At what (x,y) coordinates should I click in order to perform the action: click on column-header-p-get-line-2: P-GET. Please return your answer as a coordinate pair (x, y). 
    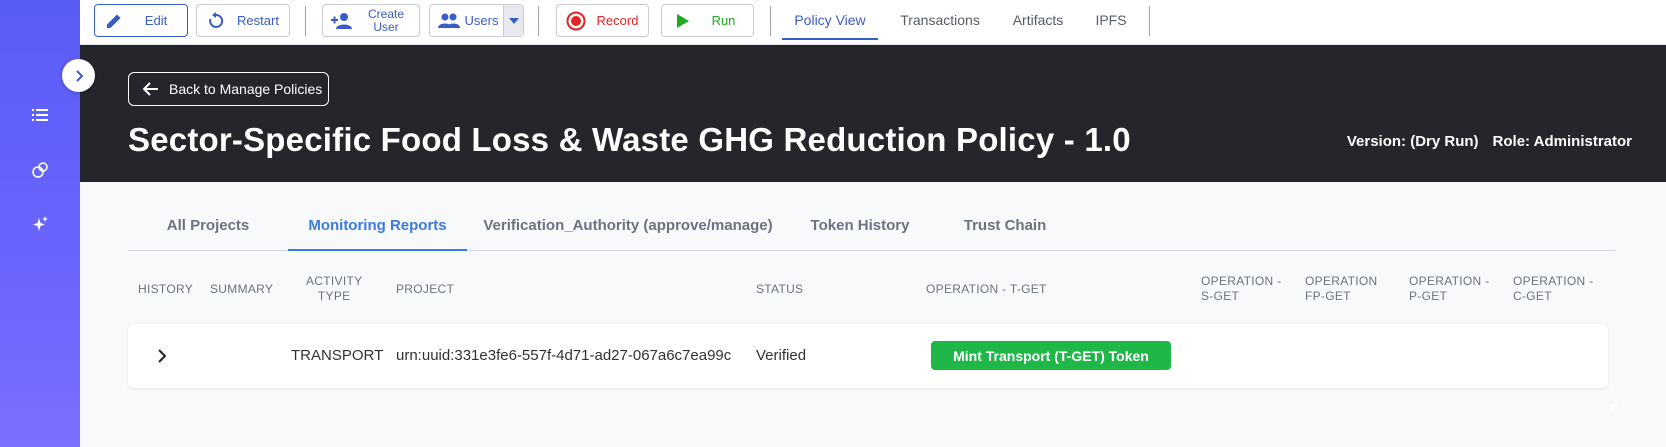
    Looking at the image, I should click on (1428, 296).